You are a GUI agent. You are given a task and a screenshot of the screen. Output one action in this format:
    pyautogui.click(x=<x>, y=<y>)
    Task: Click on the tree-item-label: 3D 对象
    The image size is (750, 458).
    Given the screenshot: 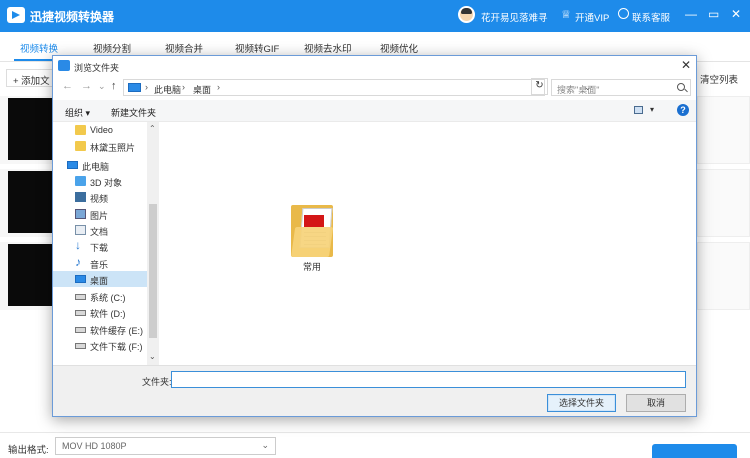 What is the action you would take?
    pyautogui.click(x=106, y=183)
    